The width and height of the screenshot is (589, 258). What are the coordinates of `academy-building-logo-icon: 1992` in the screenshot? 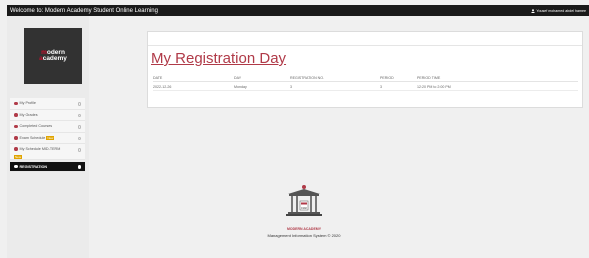 It's located at (304, 200).